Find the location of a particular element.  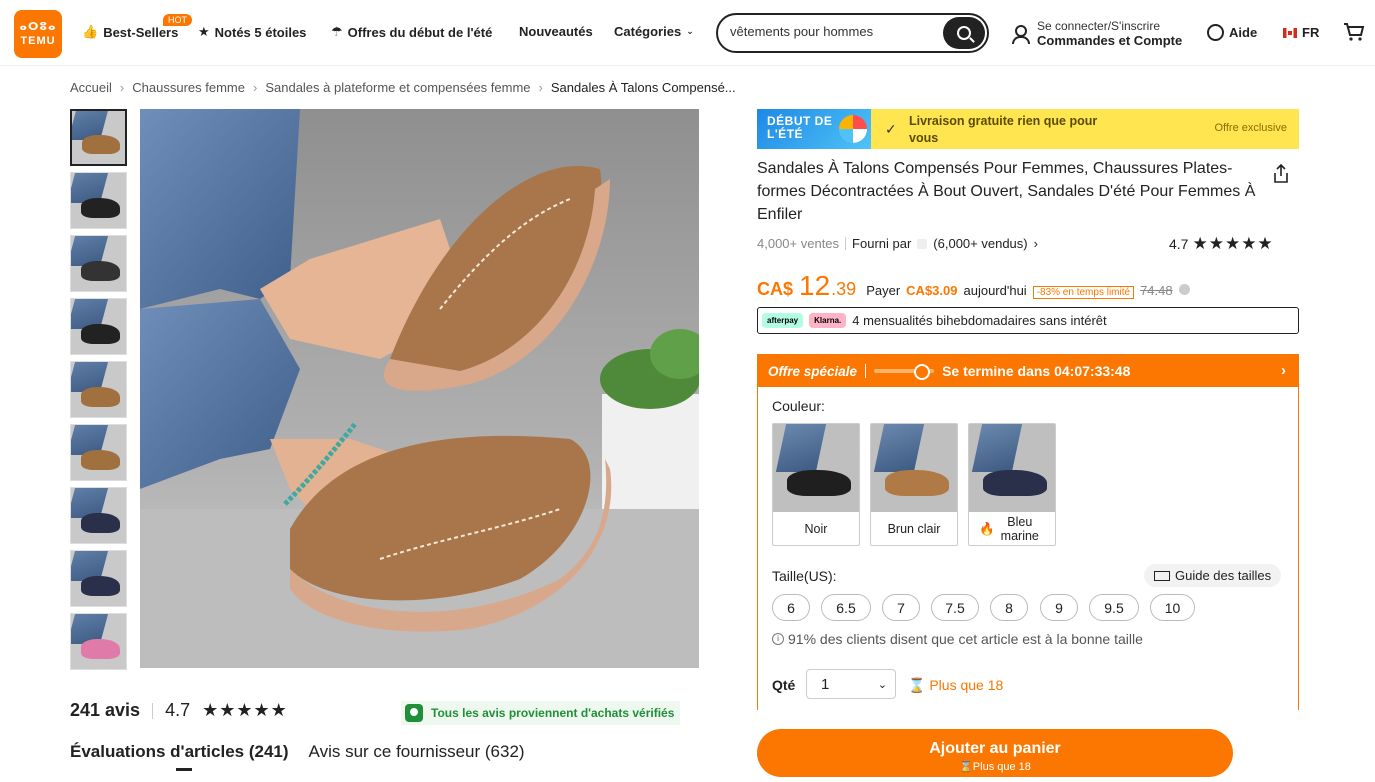

cart-icon is located at coordinates (1354, 32).